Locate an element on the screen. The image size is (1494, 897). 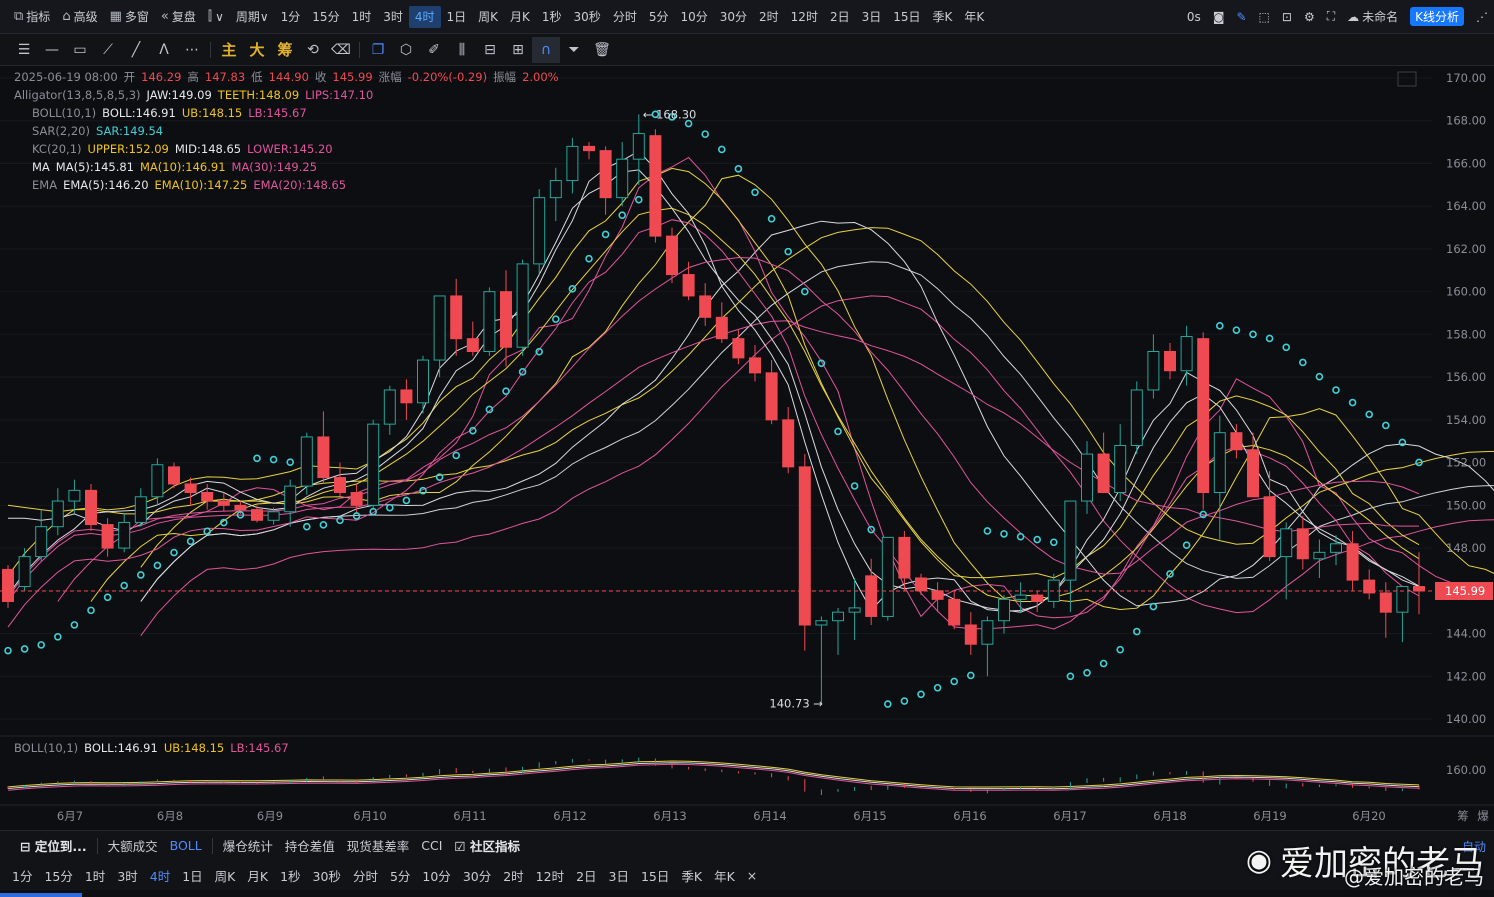
screenshot-icon: ⬚ is located at coordinates (1264, 17).